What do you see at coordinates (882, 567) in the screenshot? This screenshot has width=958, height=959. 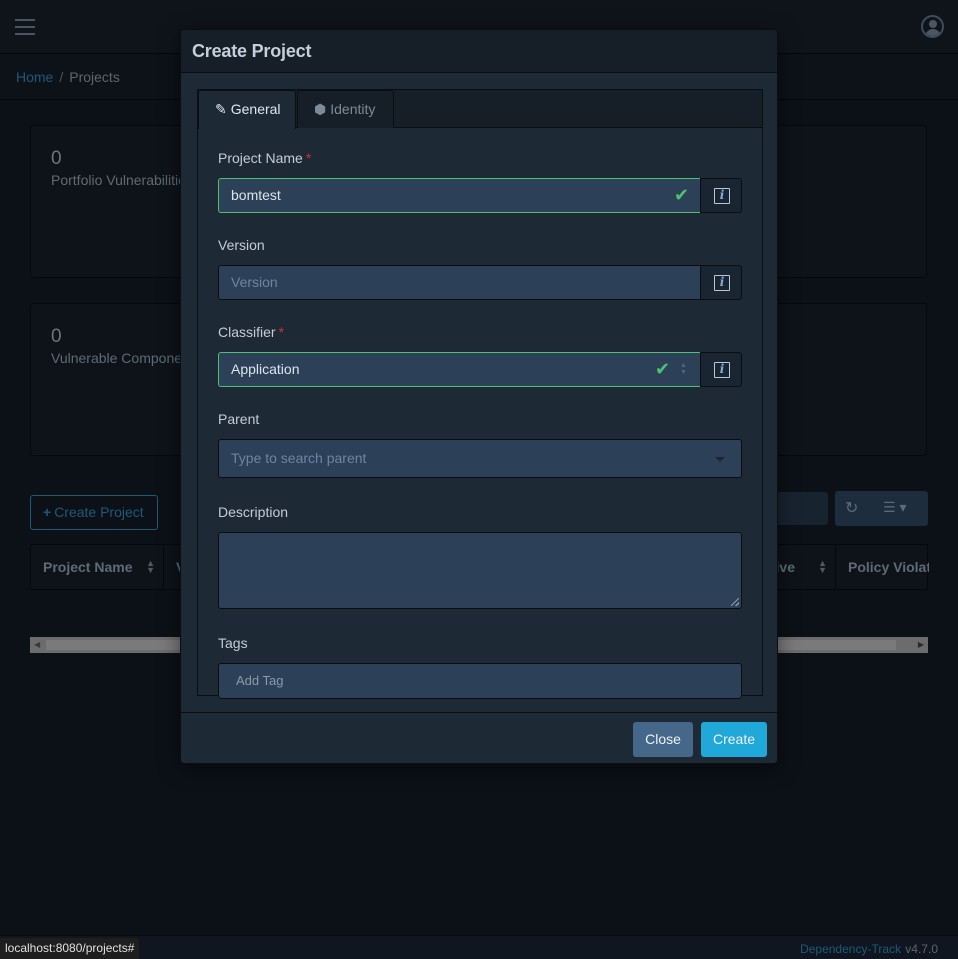 I see `column-header-policy-violations: Policy Violat` at bounding box center [882, 567].